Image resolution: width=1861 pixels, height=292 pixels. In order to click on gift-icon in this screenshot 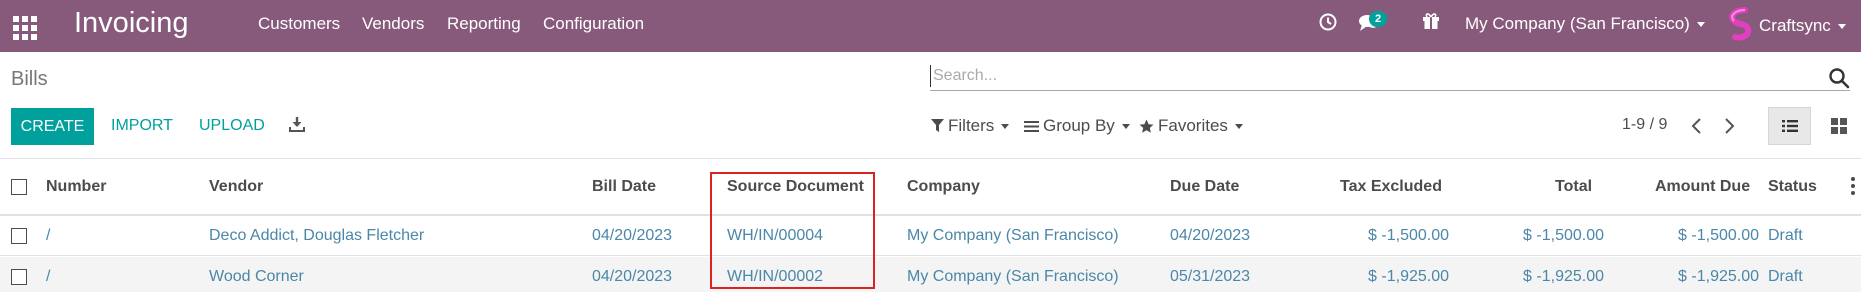, I will do `click(1431, 23)`.